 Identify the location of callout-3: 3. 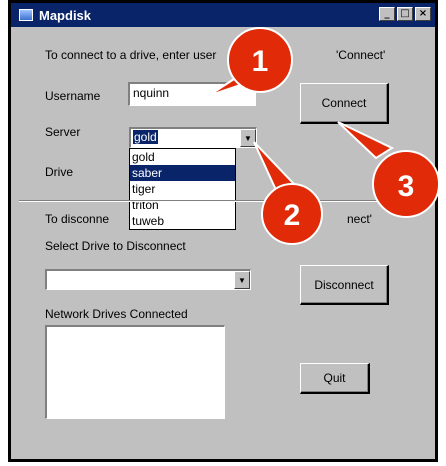
(388, 169).